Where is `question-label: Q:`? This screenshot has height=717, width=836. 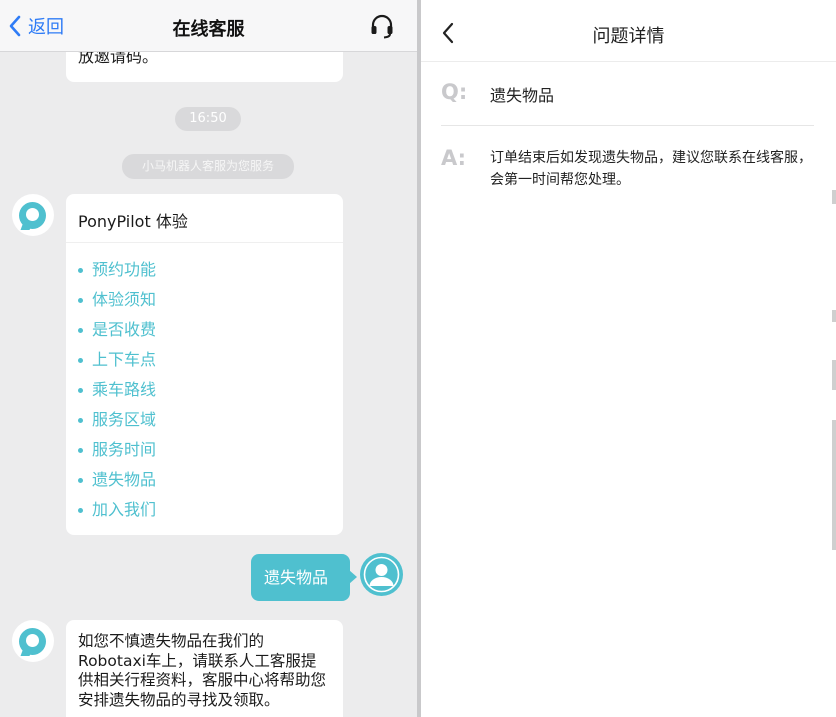 question-label: Q: is located at coordinates (454, 92).